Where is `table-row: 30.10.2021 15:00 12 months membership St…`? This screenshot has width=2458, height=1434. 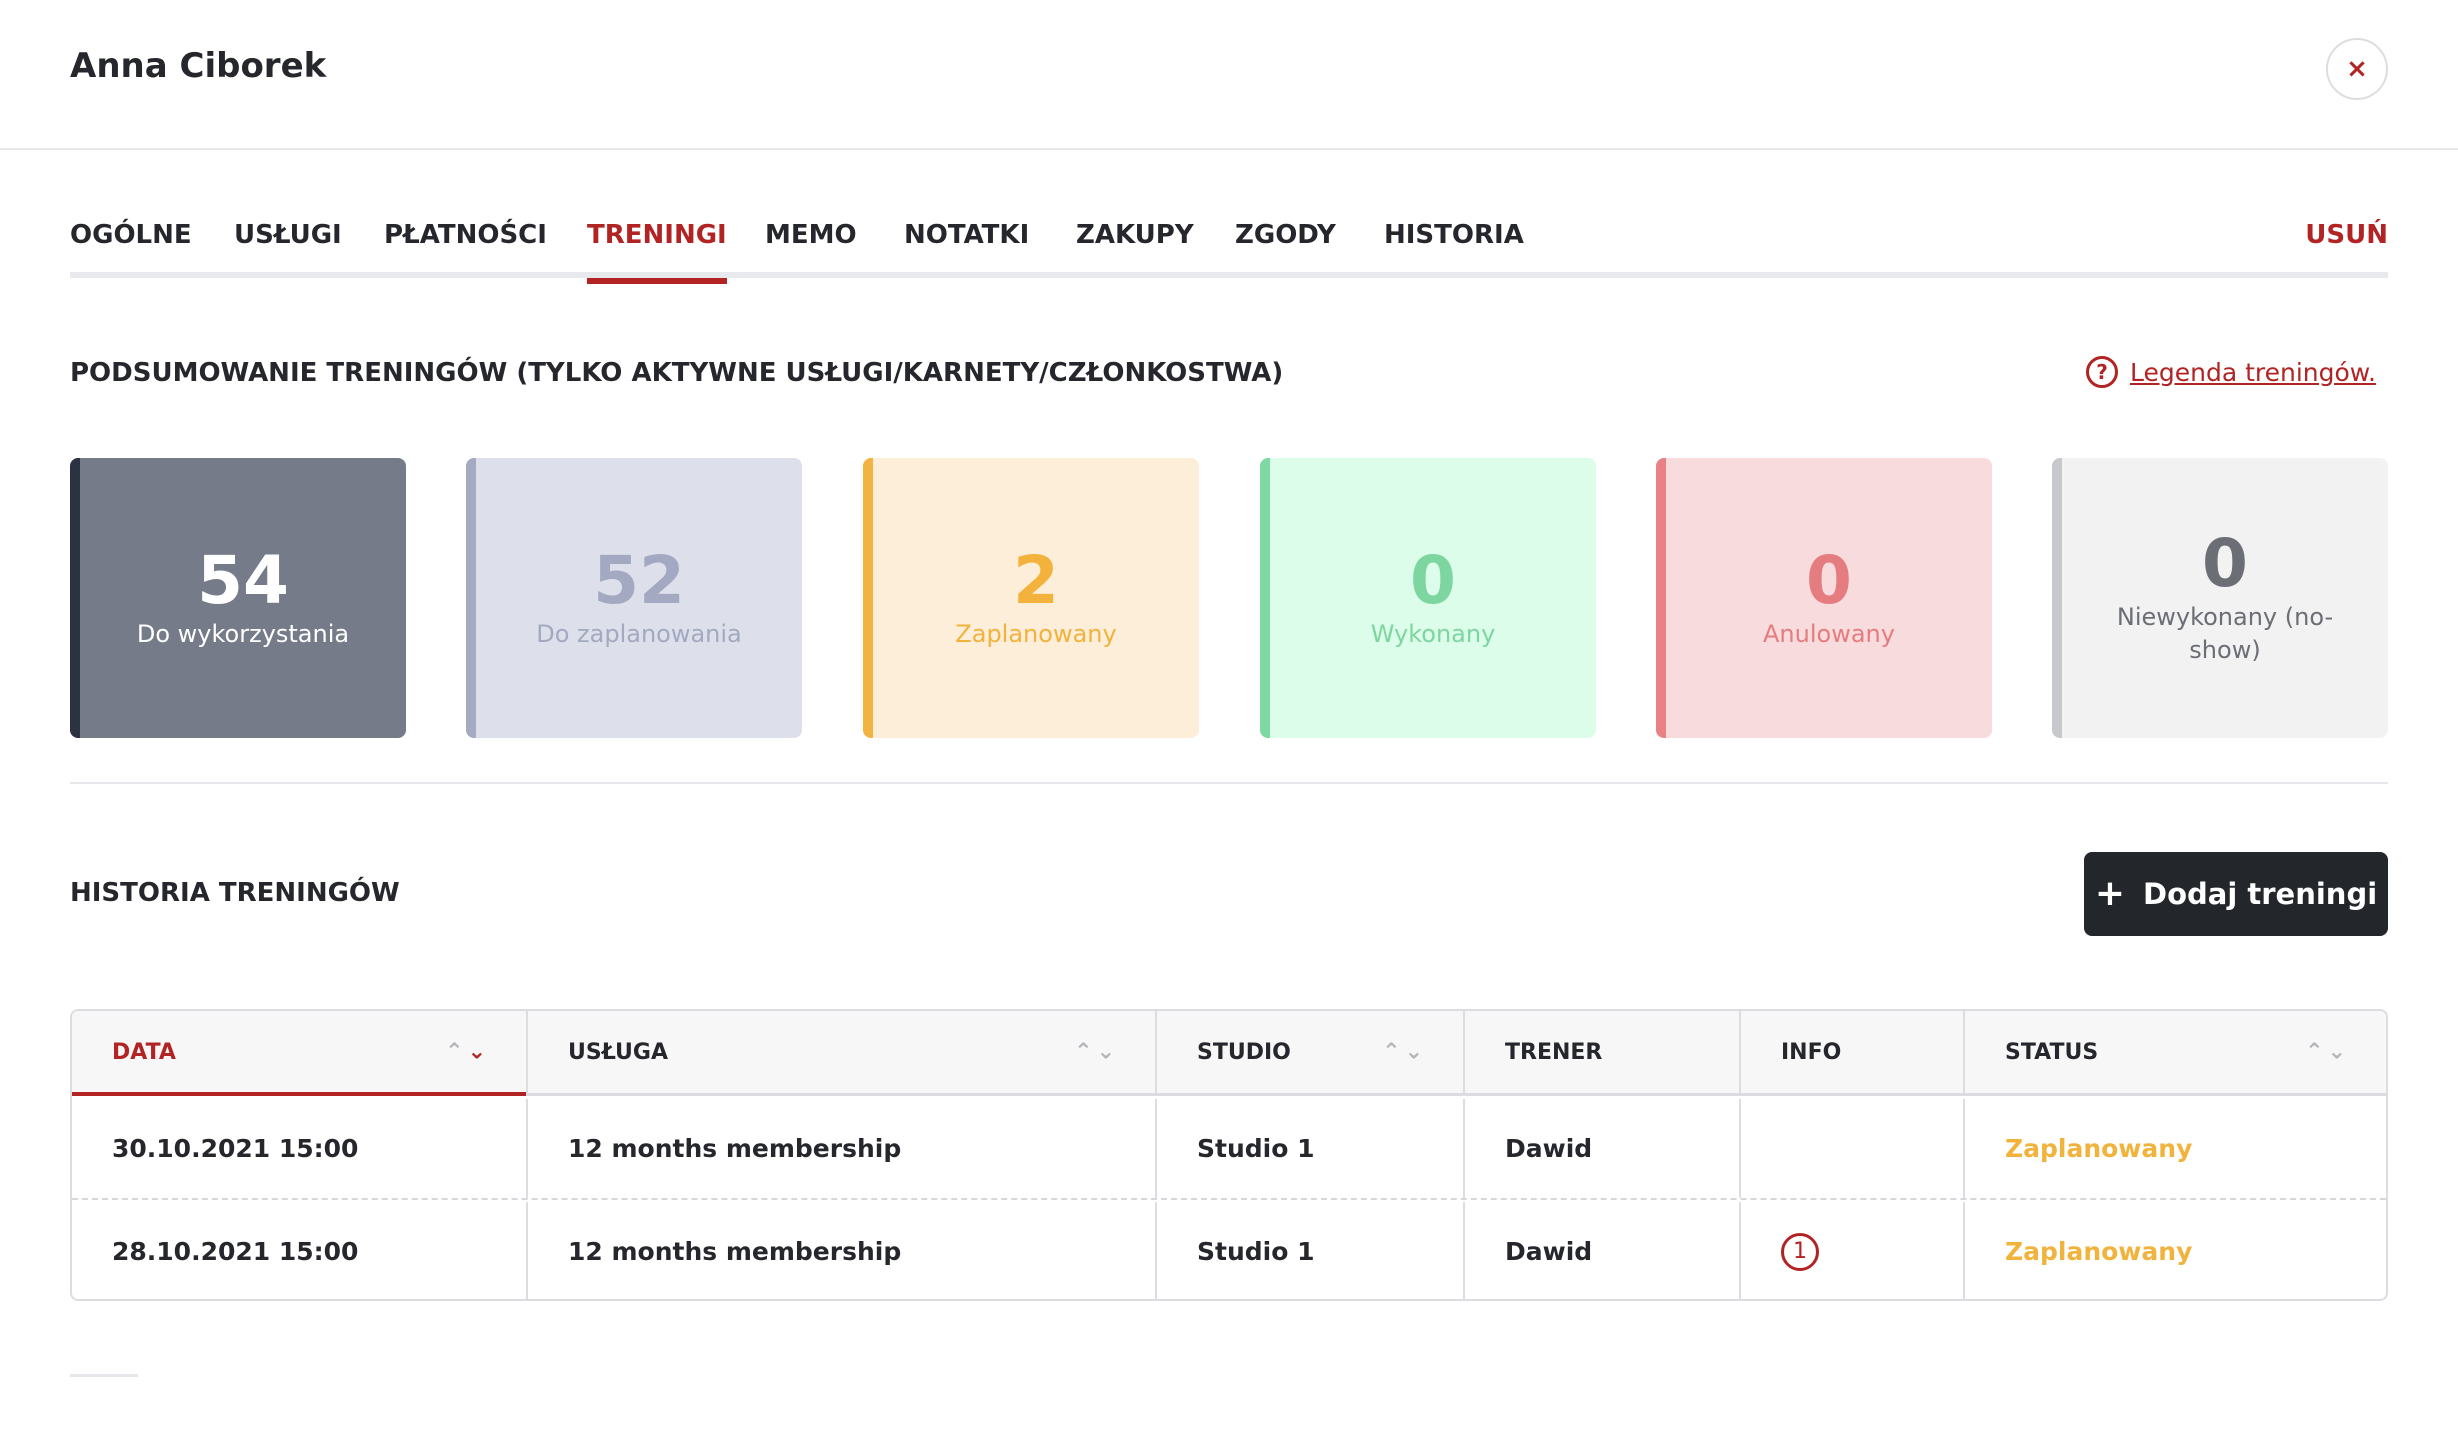 table-row: 30.10.2021 15:00 12 months membership St… is located at coordinates (1229, 1149).